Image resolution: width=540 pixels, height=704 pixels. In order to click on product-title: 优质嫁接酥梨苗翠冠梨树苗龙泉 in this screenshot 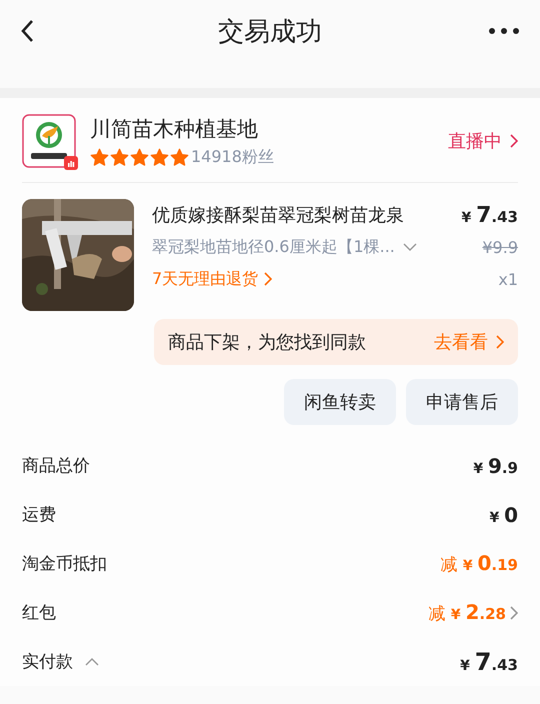, I will do `click(278, 215)`.